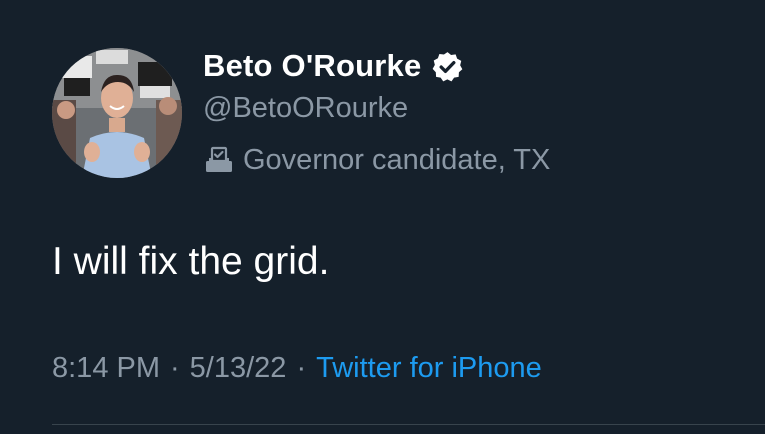 The height and width of the screenshot is (434, 765). What do you see at coordinates (312, 66) in the screenshot?
I see `display-name: Beto O'Rourke` at bounding box center [312, 66].